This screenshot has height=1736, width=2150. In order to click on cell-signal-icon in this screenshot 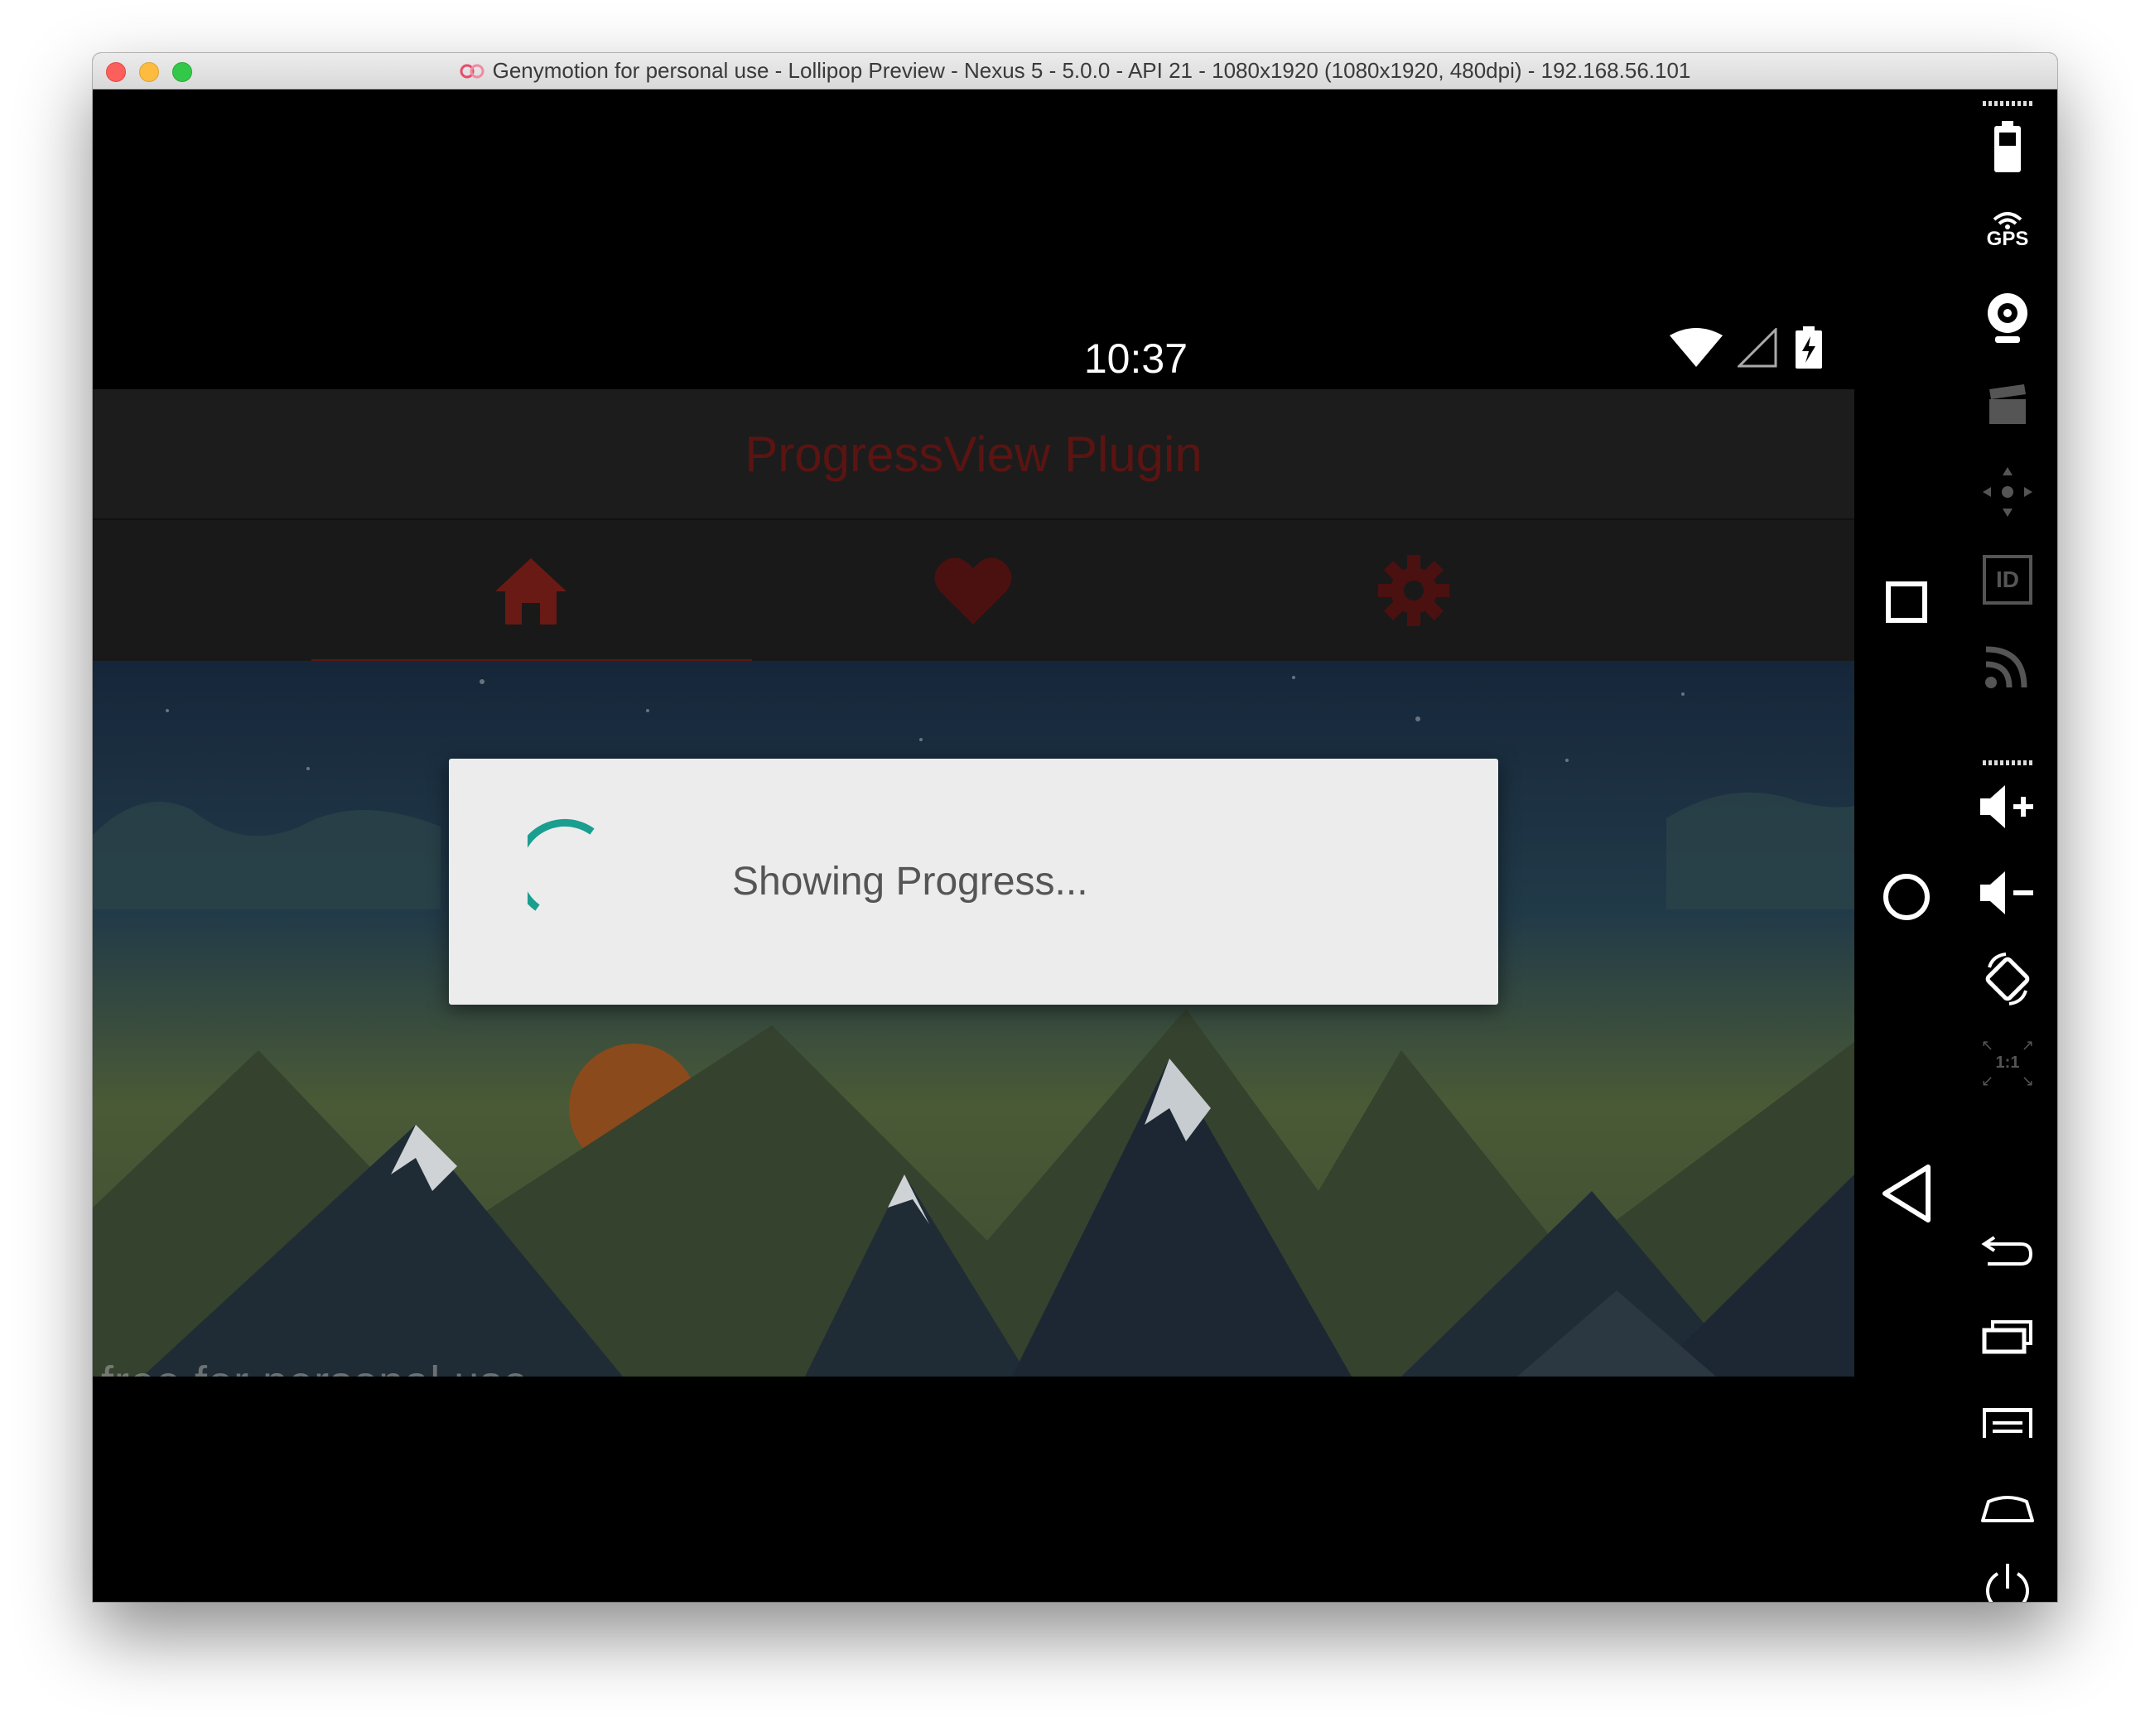, I will do `click(1757, 348)`.